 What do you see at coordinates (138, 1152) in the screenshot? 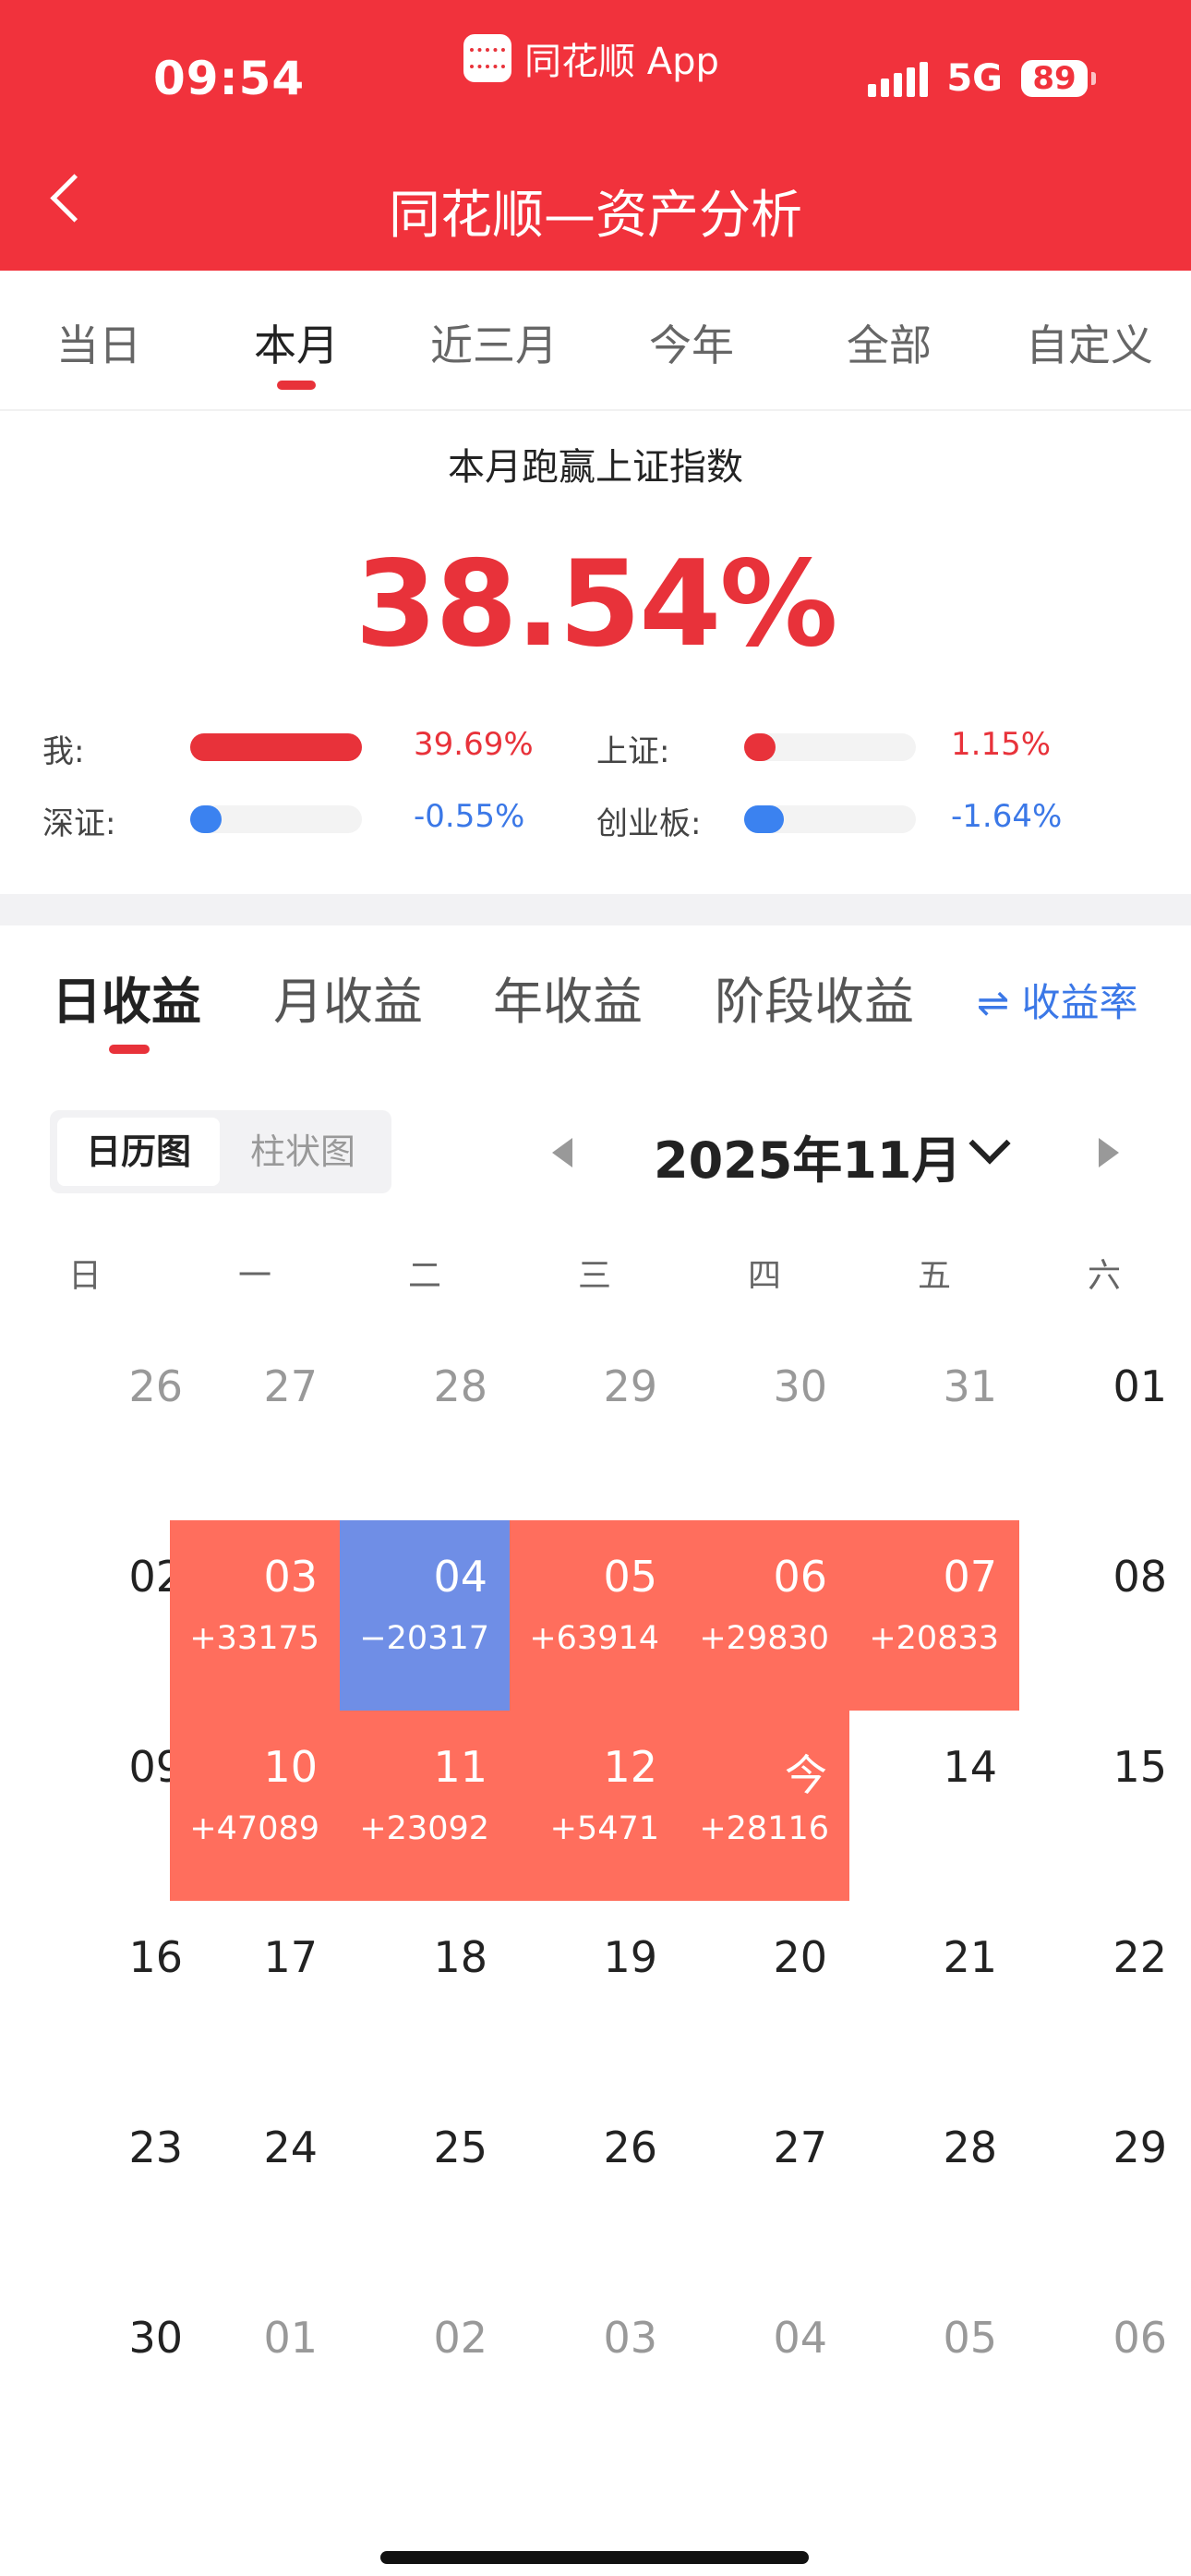
I see `calendar-view-button: 日历图` at bounding box center [138, 1152].